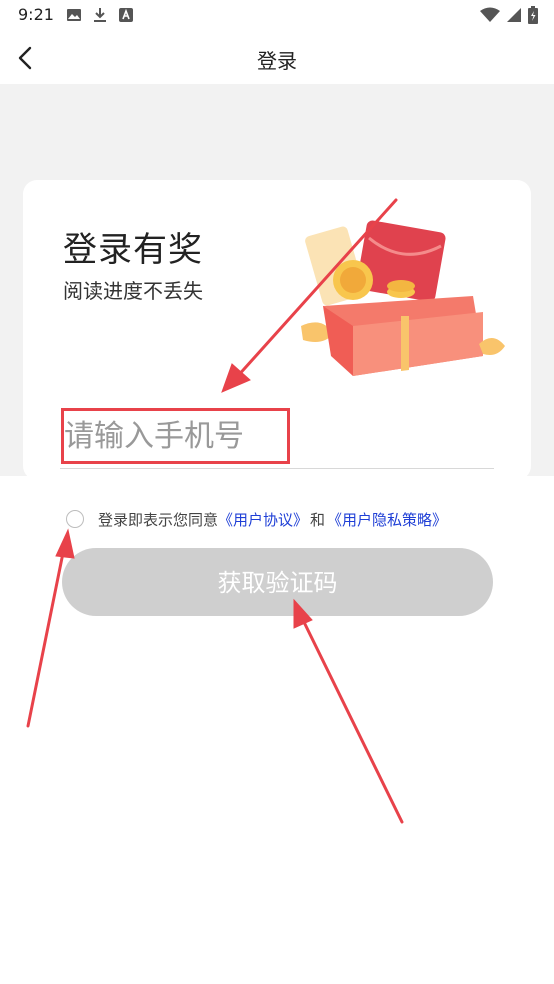 The width and height of the screenshot is (554, 984). What do you see at coordinates (277, 16) in the screenshot?
I see `status-bar: 9:21` at bounding box center [277, 16].